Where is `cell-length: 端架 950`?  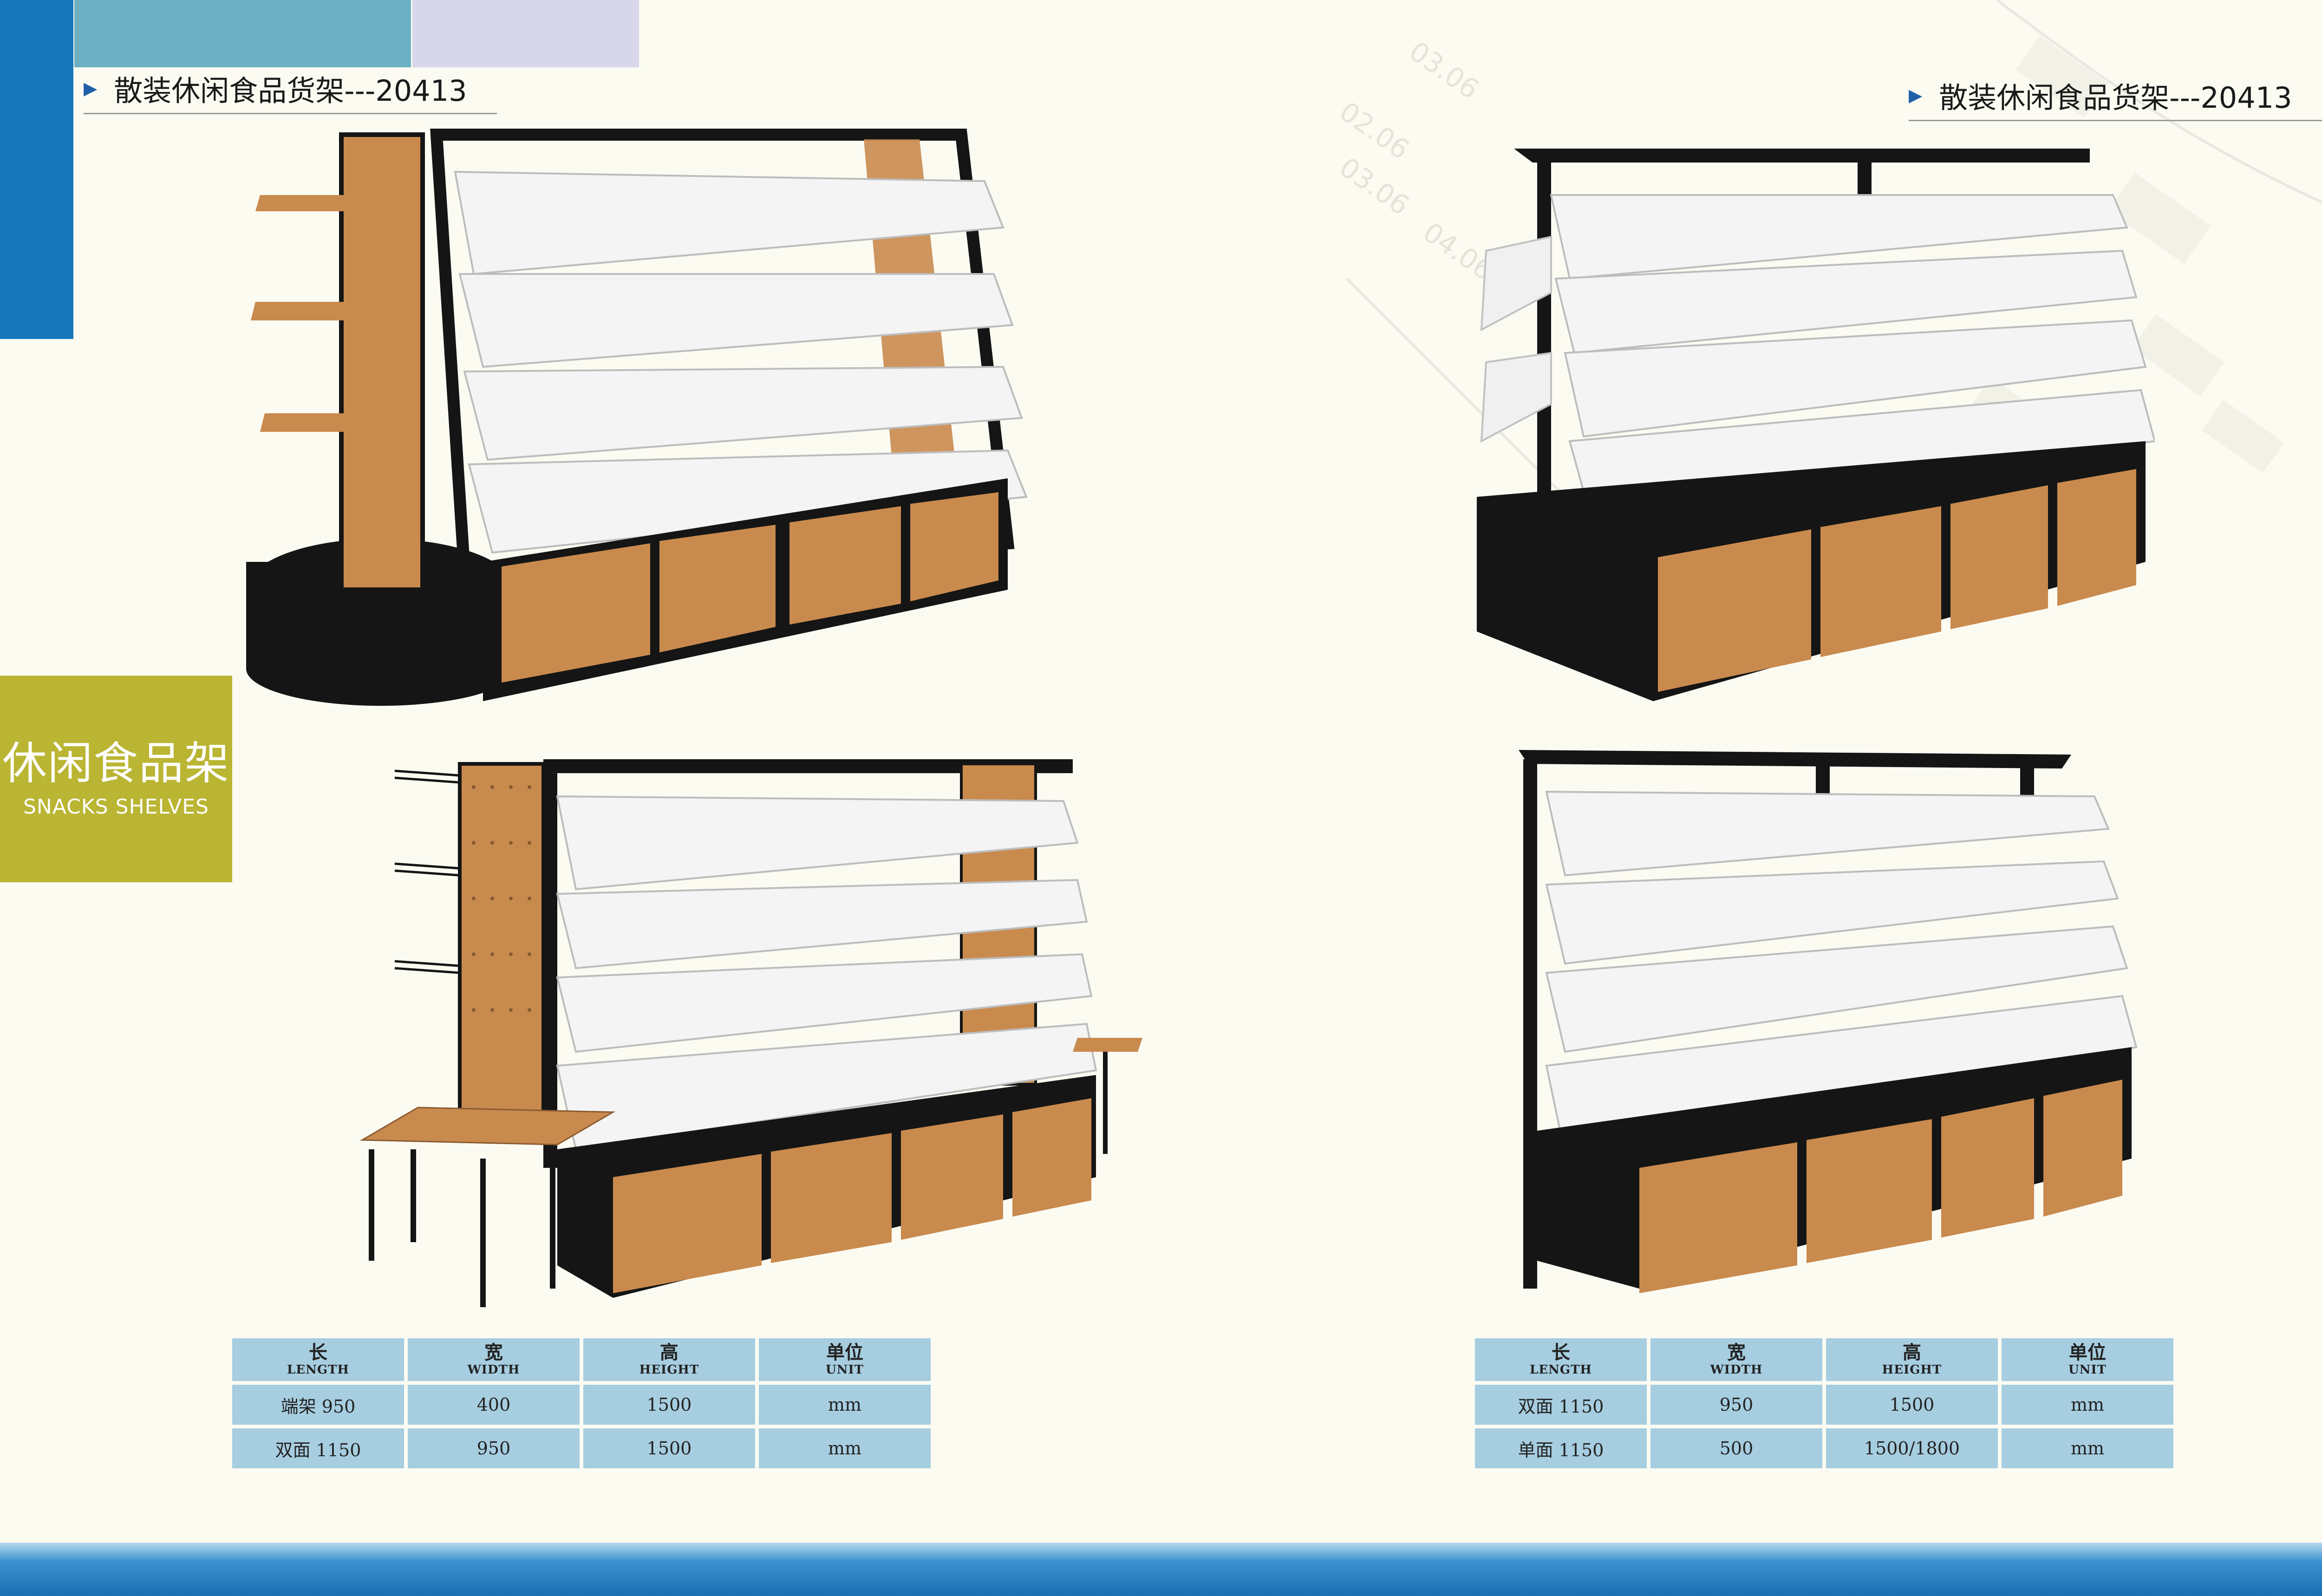 cell-length: 端架 950 is located at coordinates (318, 1405).